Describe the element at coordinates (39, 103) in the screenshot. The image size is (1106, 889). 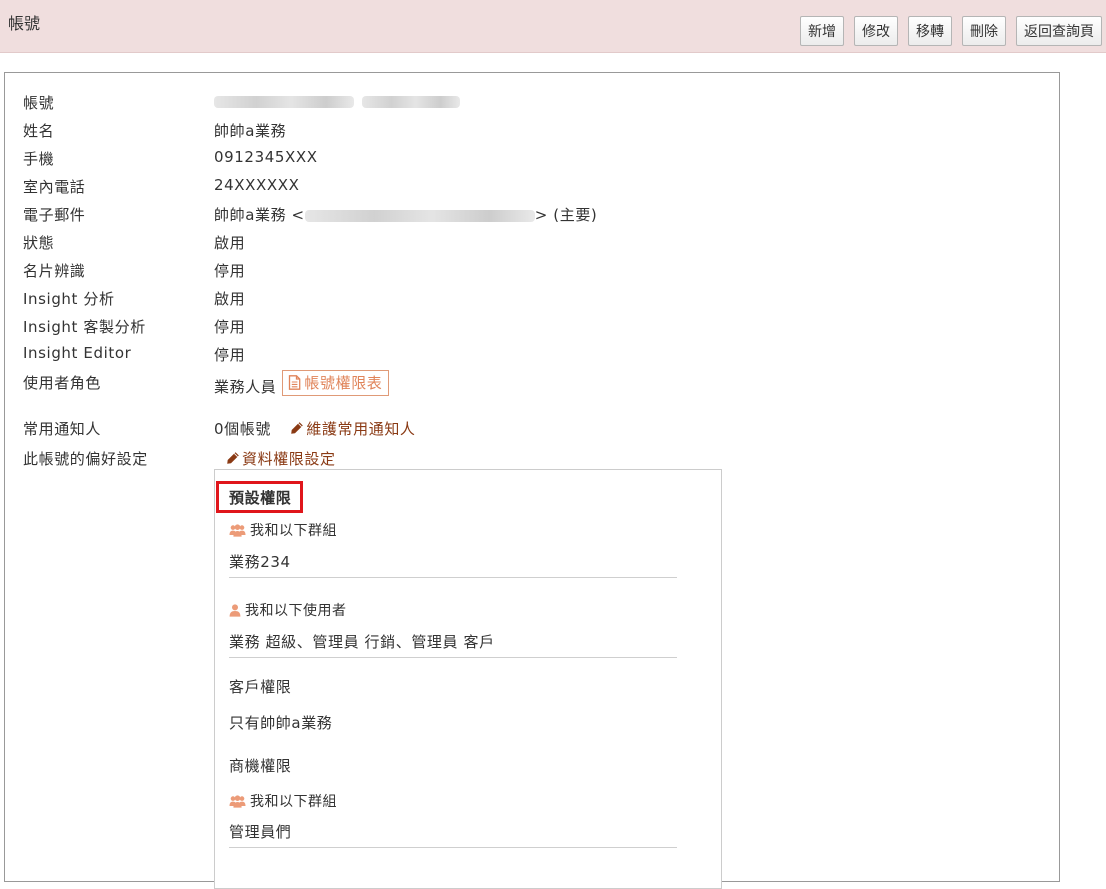
I see `field-label: 帳號` at that location.